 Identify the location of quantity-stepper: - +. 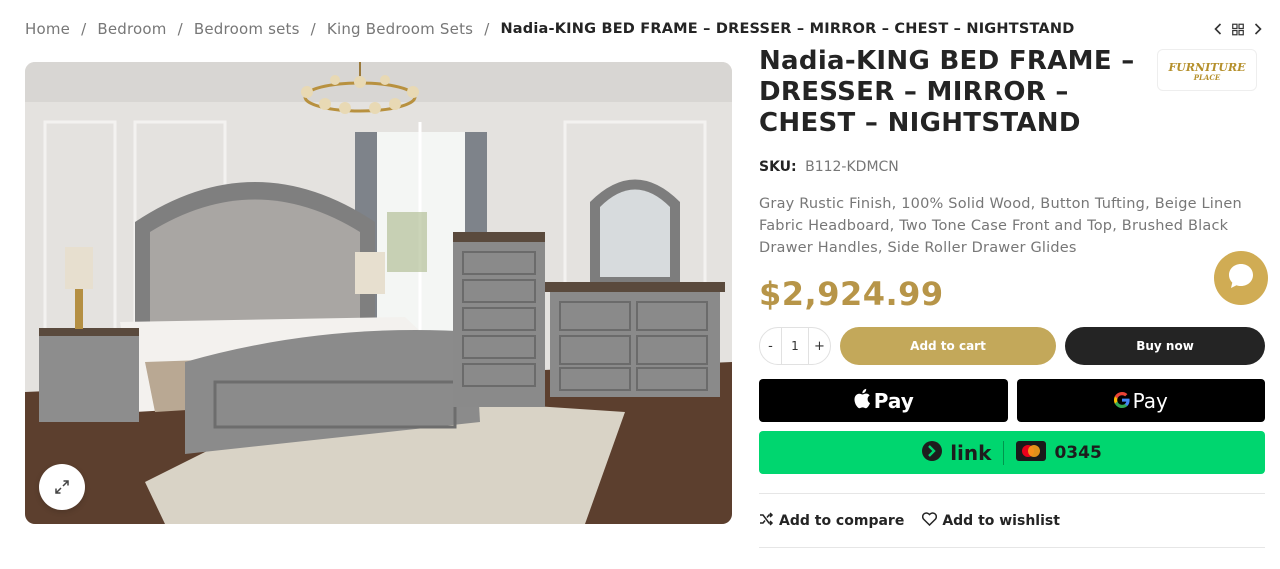
(795, 346).